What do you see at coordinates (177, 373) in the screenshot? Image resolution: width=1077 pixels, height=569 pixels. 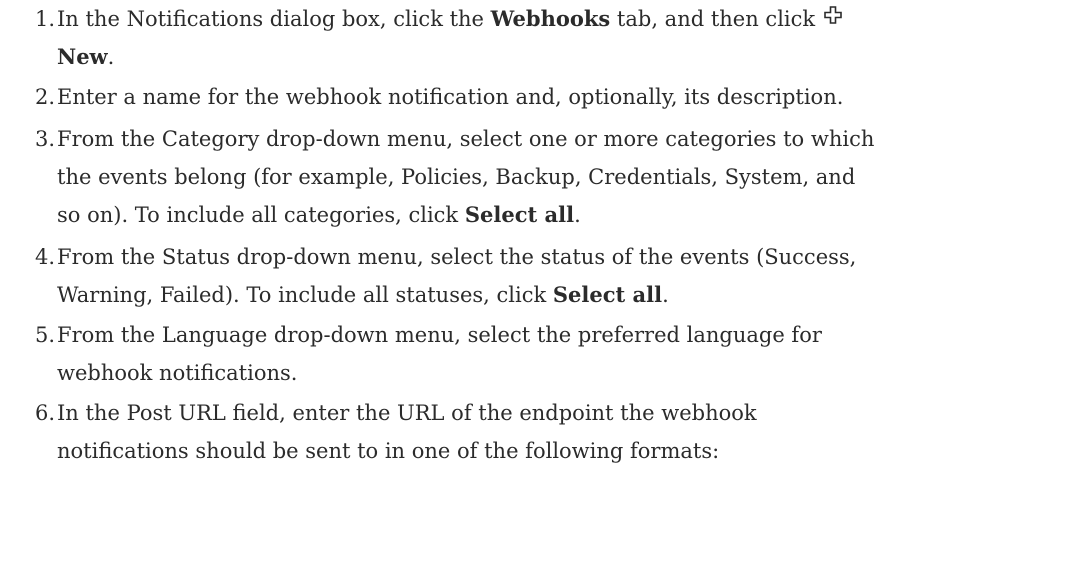 I see `step-line: webhook notifications.` at bounding box center [177, 373].